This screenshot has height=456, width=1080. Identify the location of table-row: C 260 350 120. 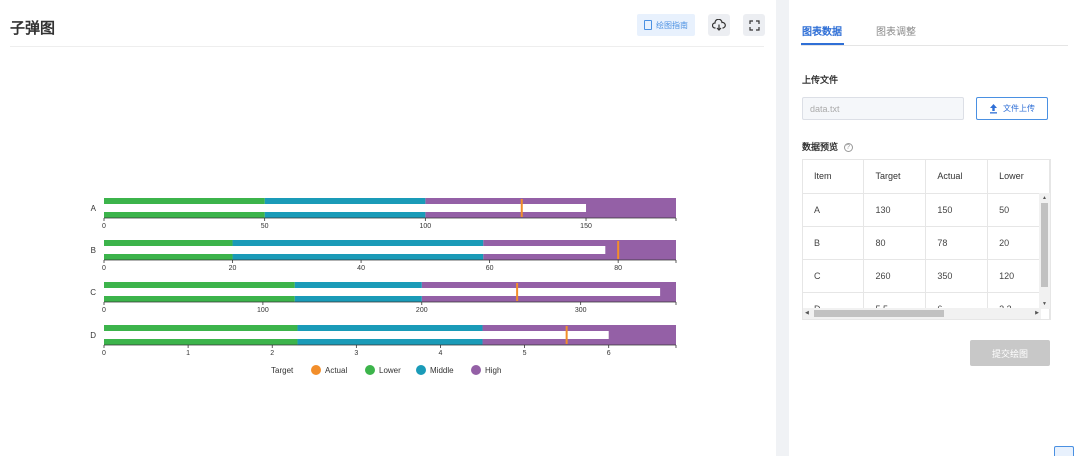
(926, 276).